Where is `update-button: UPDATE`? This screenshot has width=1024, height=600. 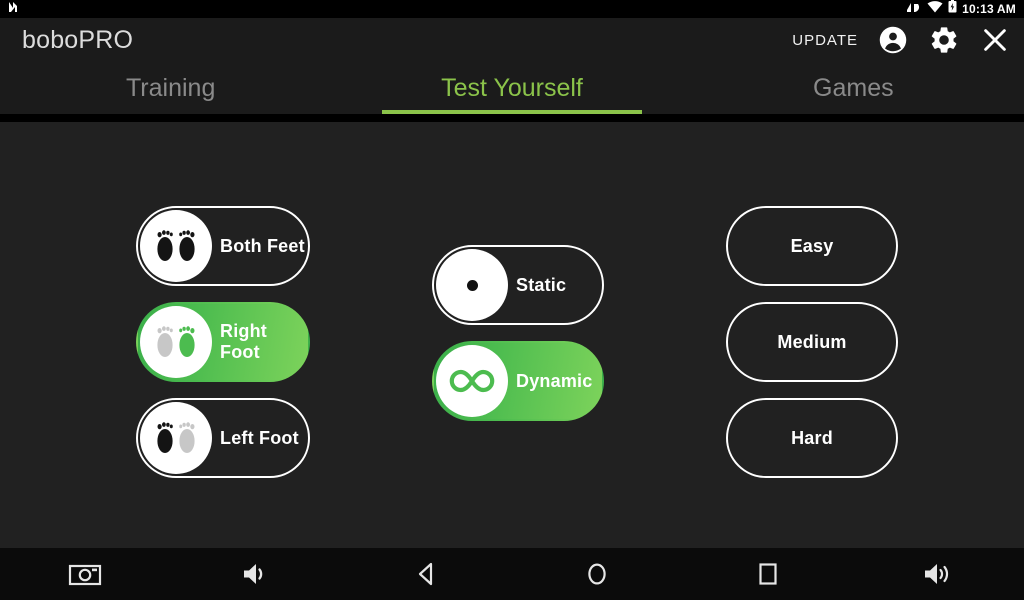
update-button: UPDATE is located at coordinates (825, 40).